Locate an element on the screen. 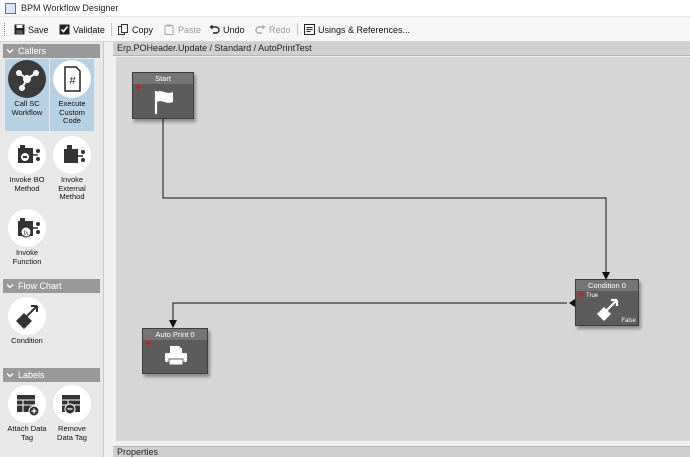 This screenshot has width=690, height=457. connector-condition-to-auto-print is located at coordinates (369, 314).